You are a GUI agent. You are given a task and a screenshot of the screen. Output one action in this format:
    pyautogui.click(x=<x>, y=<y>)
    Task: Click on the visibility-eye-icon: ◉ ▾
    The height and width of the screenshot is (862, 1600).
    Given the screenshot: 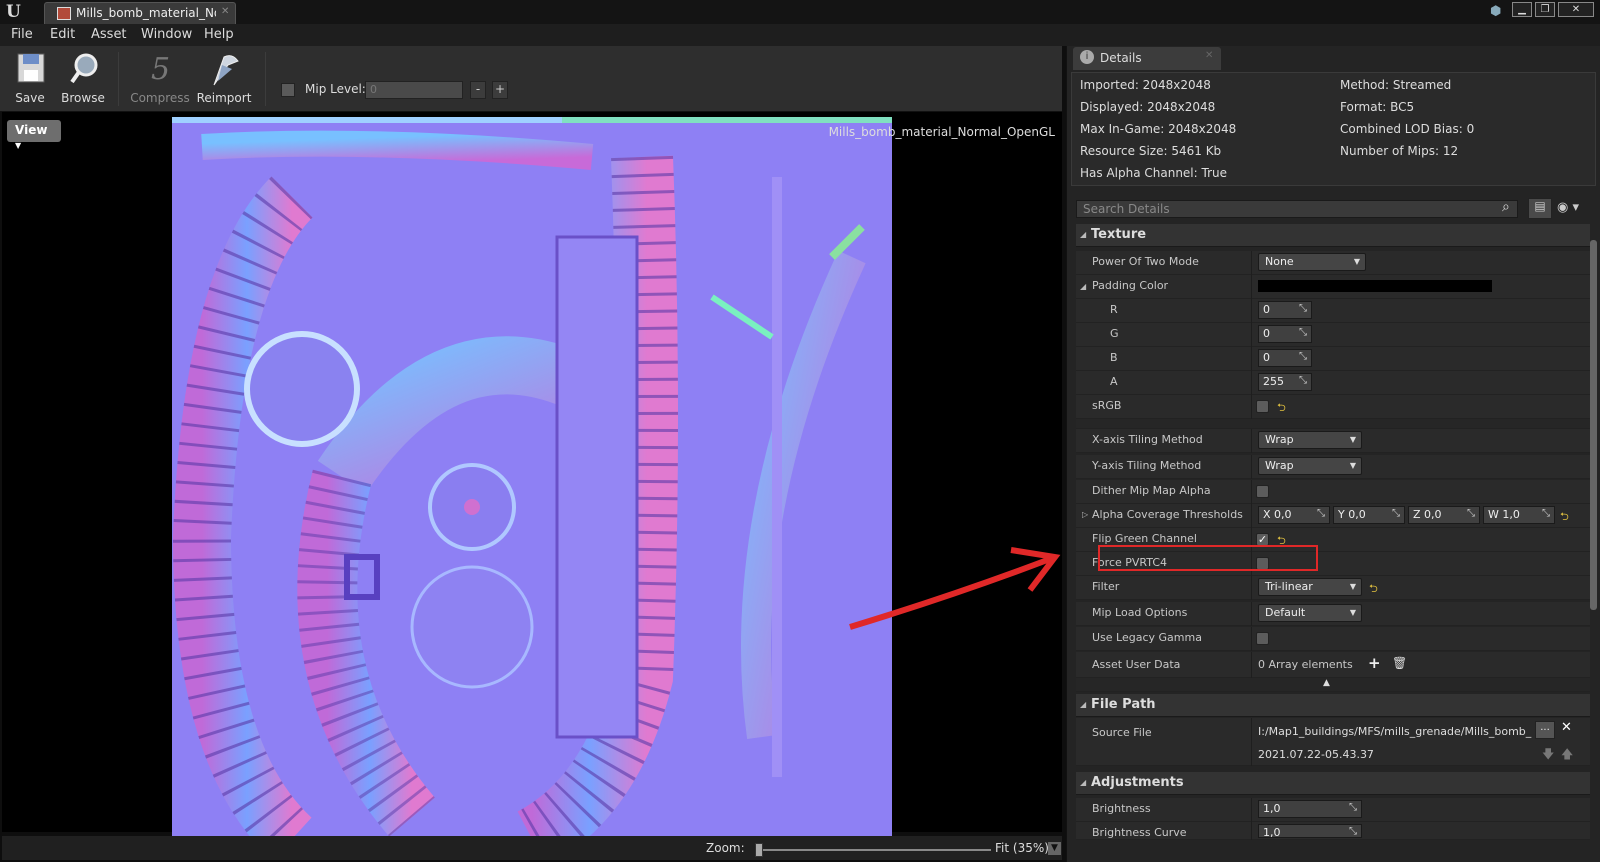 What is the action you would take?
    pyautogui.click(x=1577, y=209)
    